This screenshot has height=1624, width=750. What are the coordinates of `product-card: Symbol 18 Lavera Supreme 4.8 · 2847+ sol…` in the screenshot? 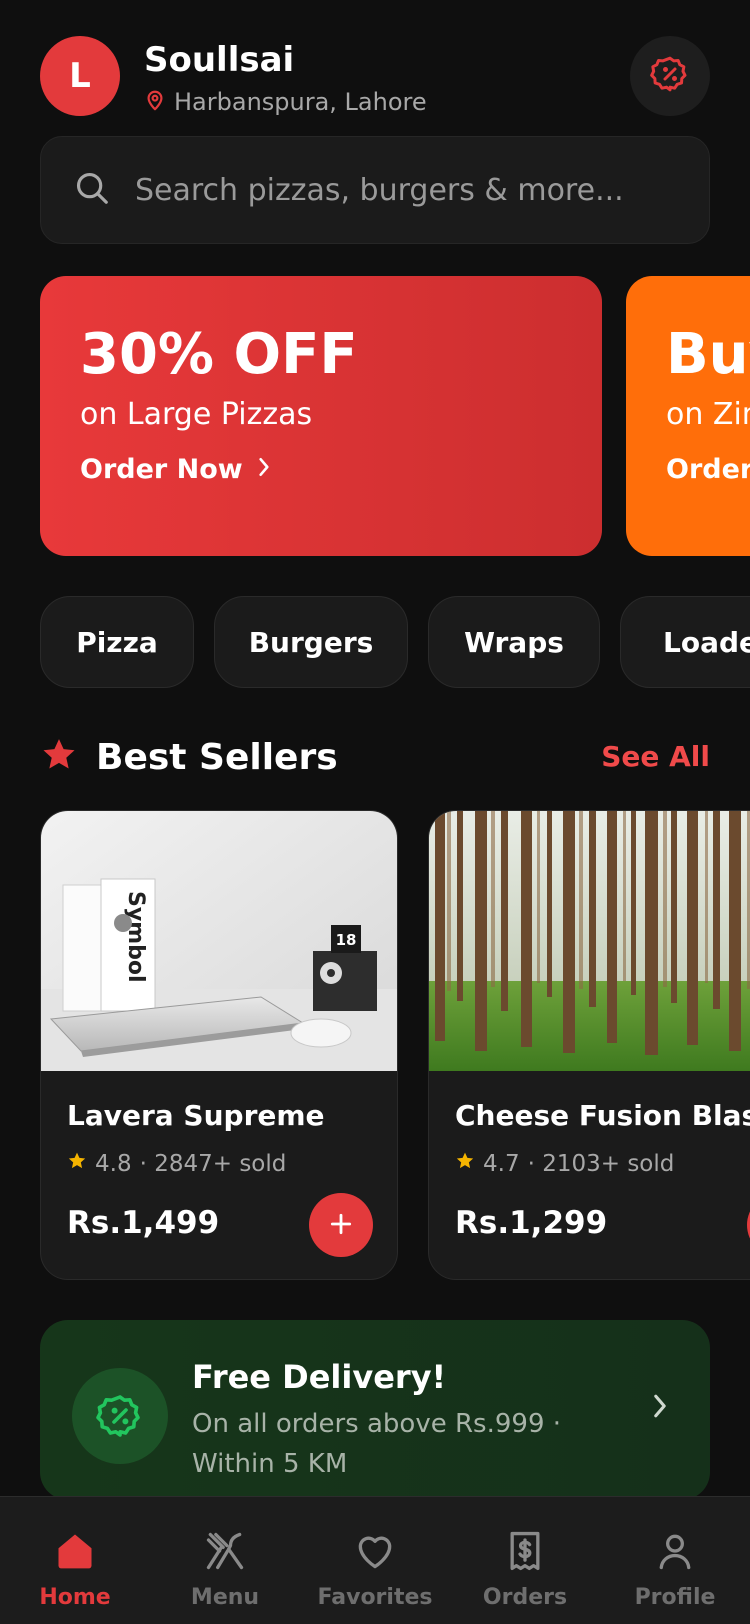 It's located at (219, 1045).